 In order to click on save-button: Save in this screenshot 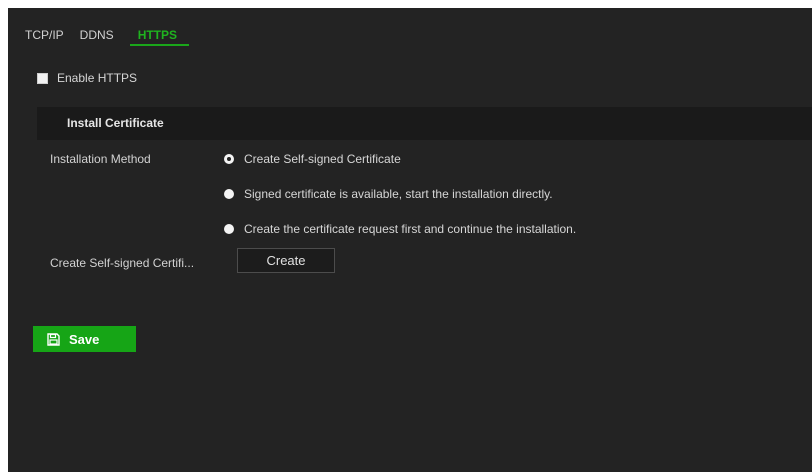, I will do `click(84, 339)`.